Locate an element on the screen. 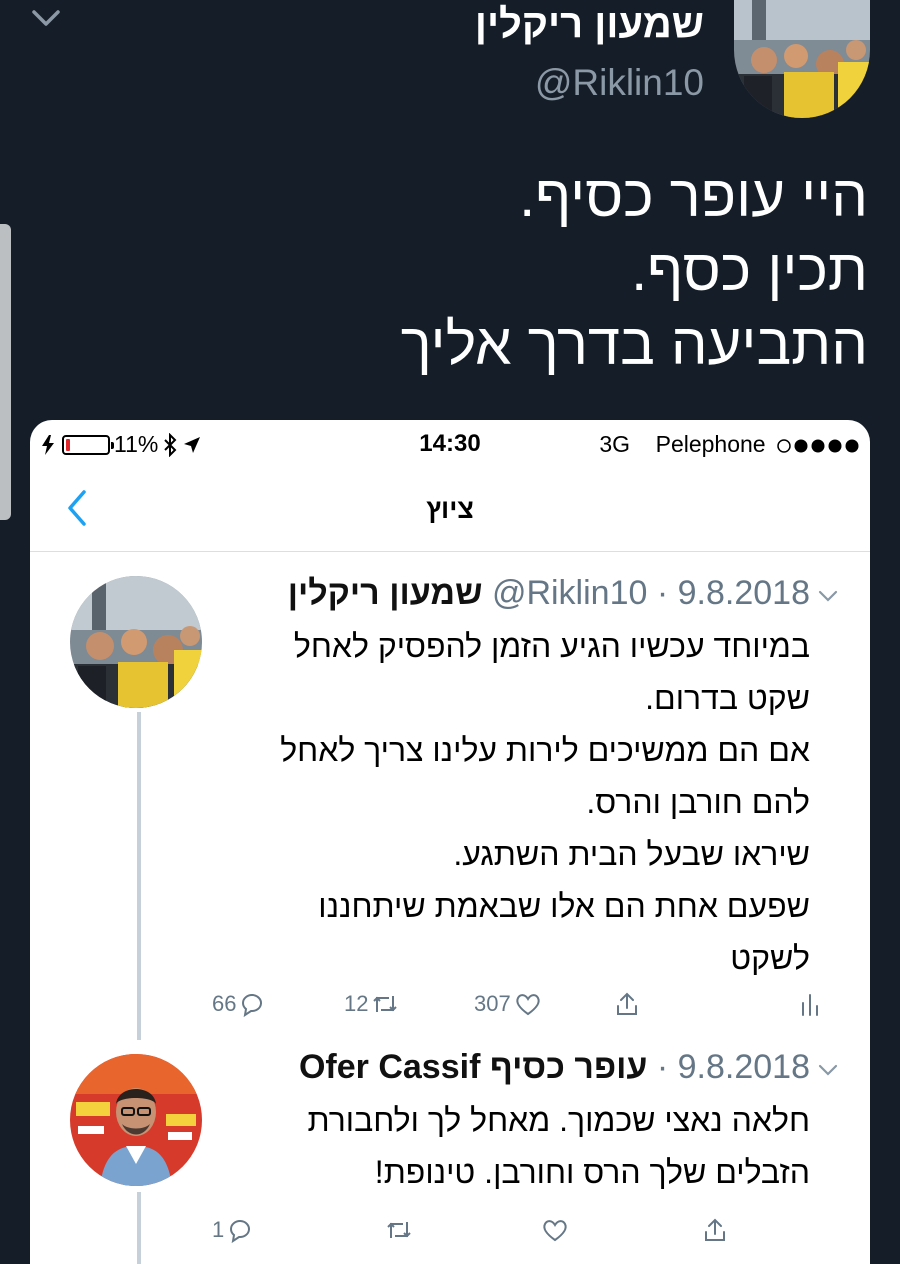  tweet-header: Ofer Cassif עופר כסיף · 9.8.2018 is located at coordinates (554, 1067).